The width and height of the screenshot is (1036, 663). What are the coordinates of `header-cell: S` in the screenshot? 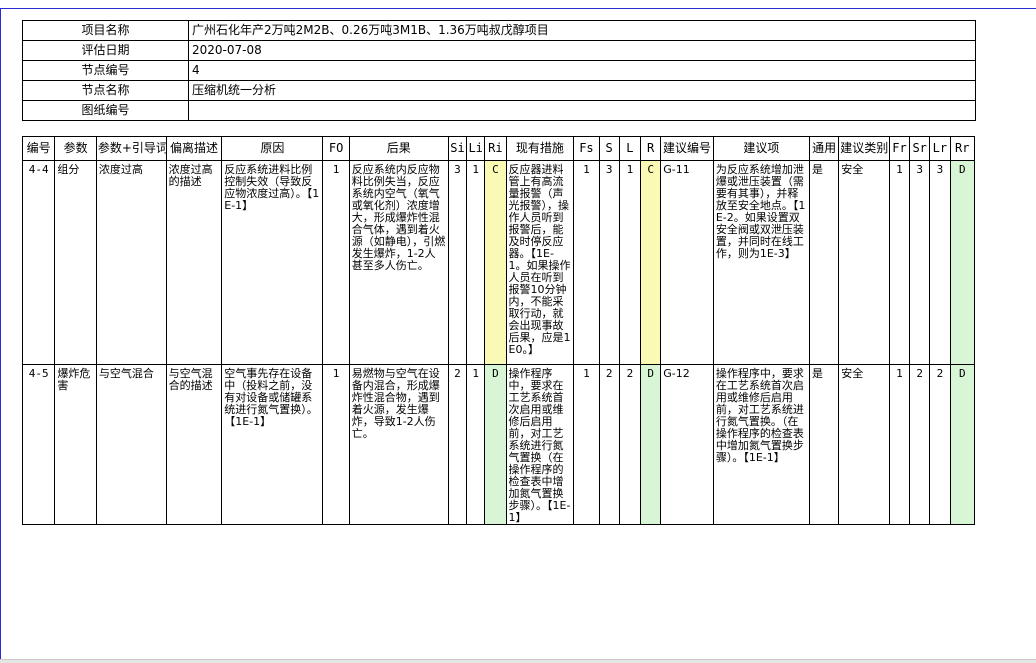 It's located at (609, 148).